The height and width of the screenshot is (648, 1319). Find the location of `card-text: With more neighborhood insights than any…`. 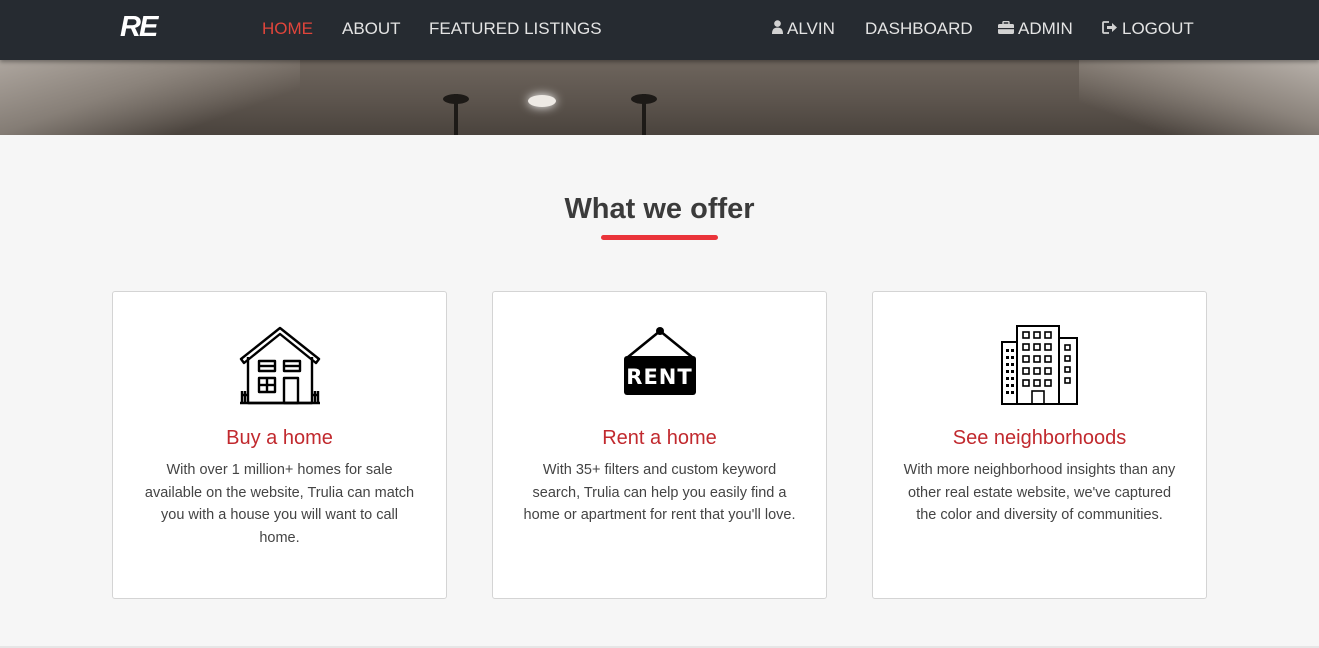

card-text: With more neighborhood insights than any… is located at coordinates (1039, 493).